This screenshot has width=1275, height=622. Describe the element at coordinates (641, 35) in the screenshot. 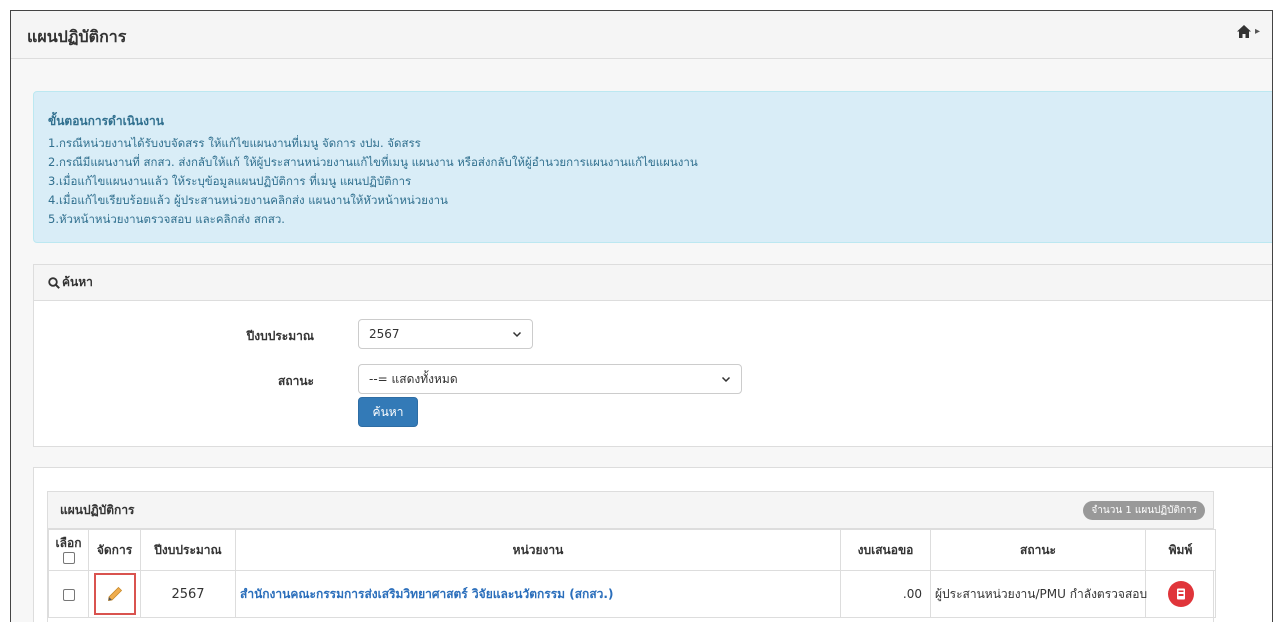

I see `top-bar: แผนปฏิบัติการ ▸` at that location.